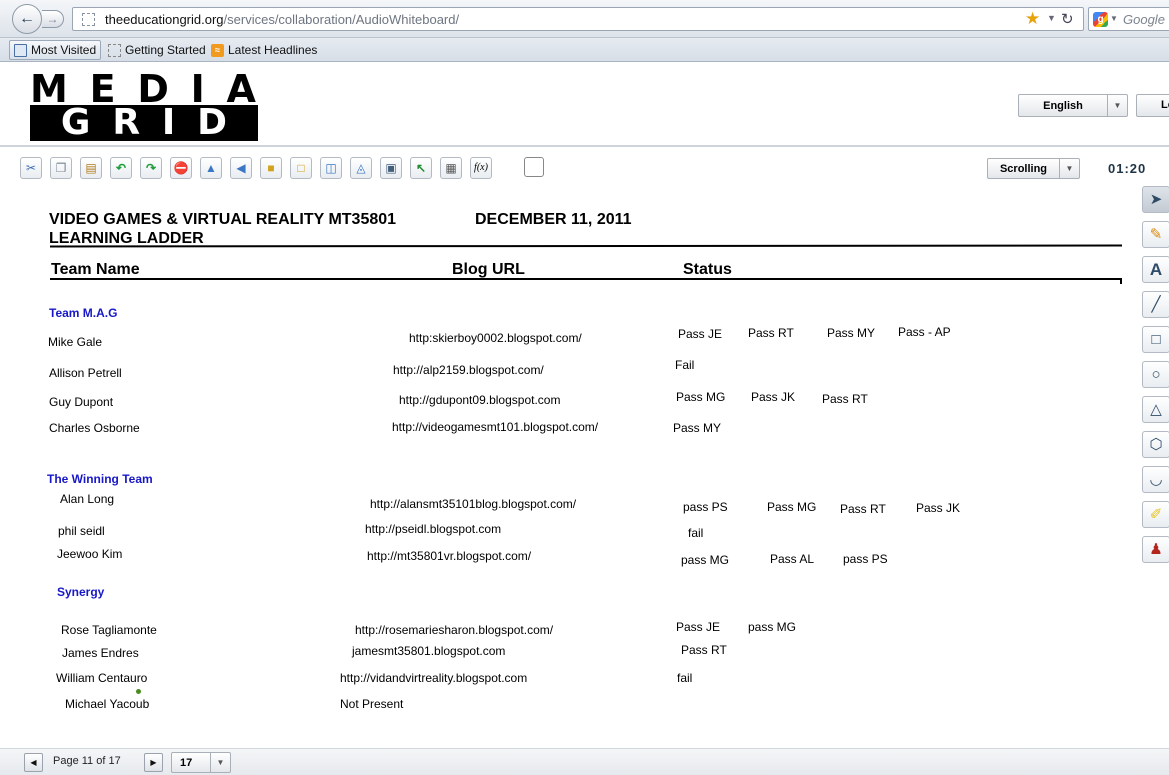 The height and width of the screenshot is (775, 1169). What do you see at coordinates (696, 533) in the screenshot?
I see `member-status: fail` at bounding box center [696, 533].